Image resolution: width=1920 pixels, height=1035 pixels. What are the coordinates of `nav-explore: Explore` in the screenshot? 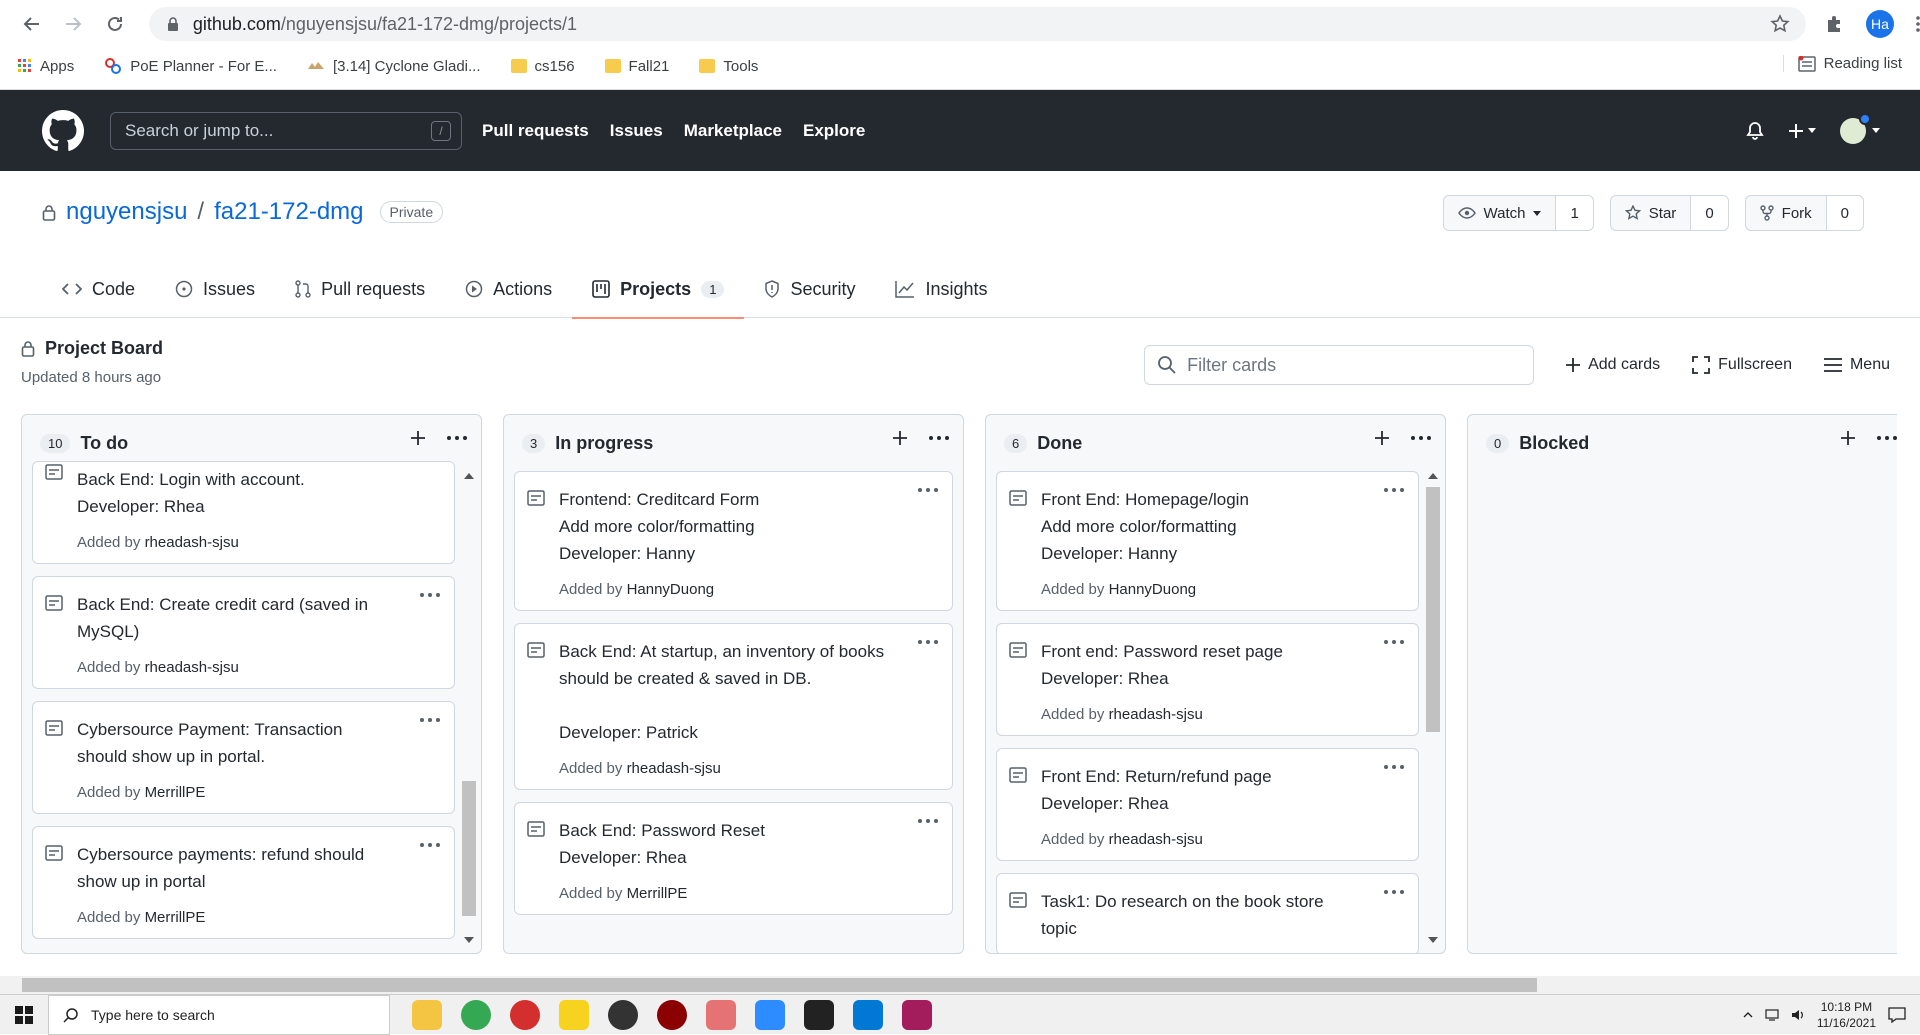 It's located at (834, 131).